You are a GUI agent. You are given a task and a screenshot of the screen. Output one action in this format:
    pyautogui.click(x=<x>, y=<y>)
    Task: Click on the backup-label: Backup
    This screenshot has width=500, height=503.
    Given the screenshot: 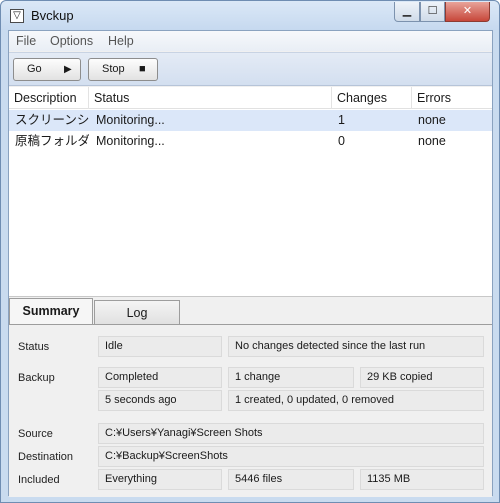 What is the action you would take?
    pyautogui.click(x=36, y=378)
    